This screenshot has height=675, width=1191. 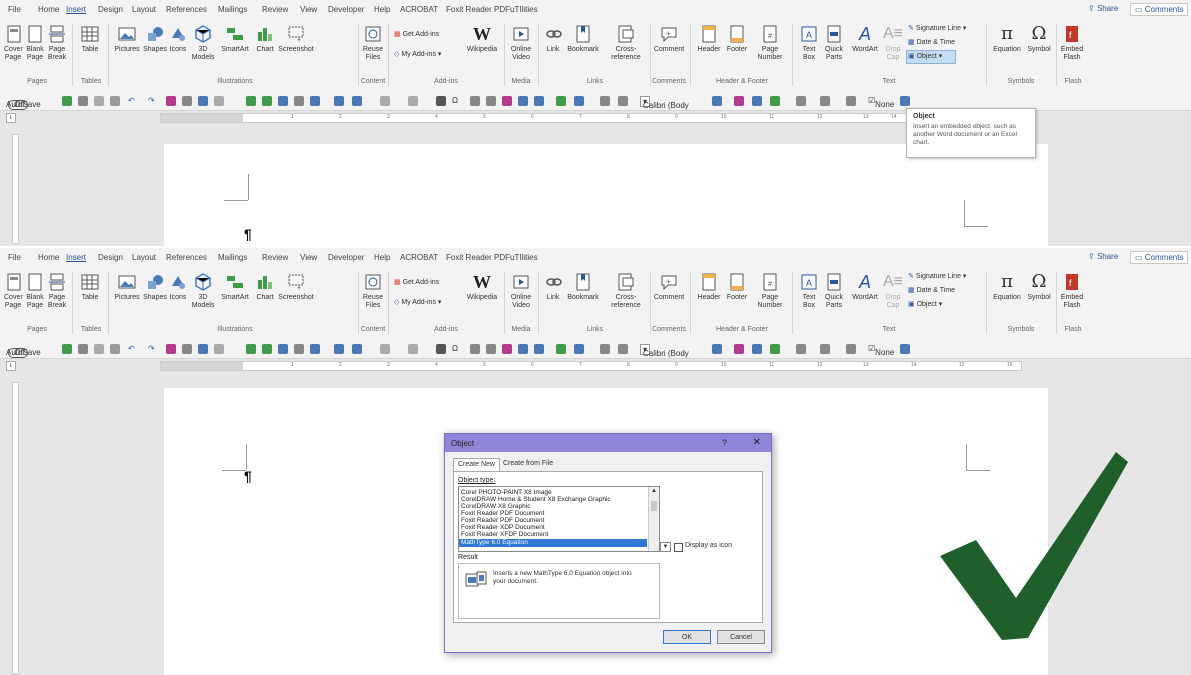 What do you see at coordinates (155, 39) in the screenshot?
I see `shapes-button: Shapes` at bounding box center [155, 39].